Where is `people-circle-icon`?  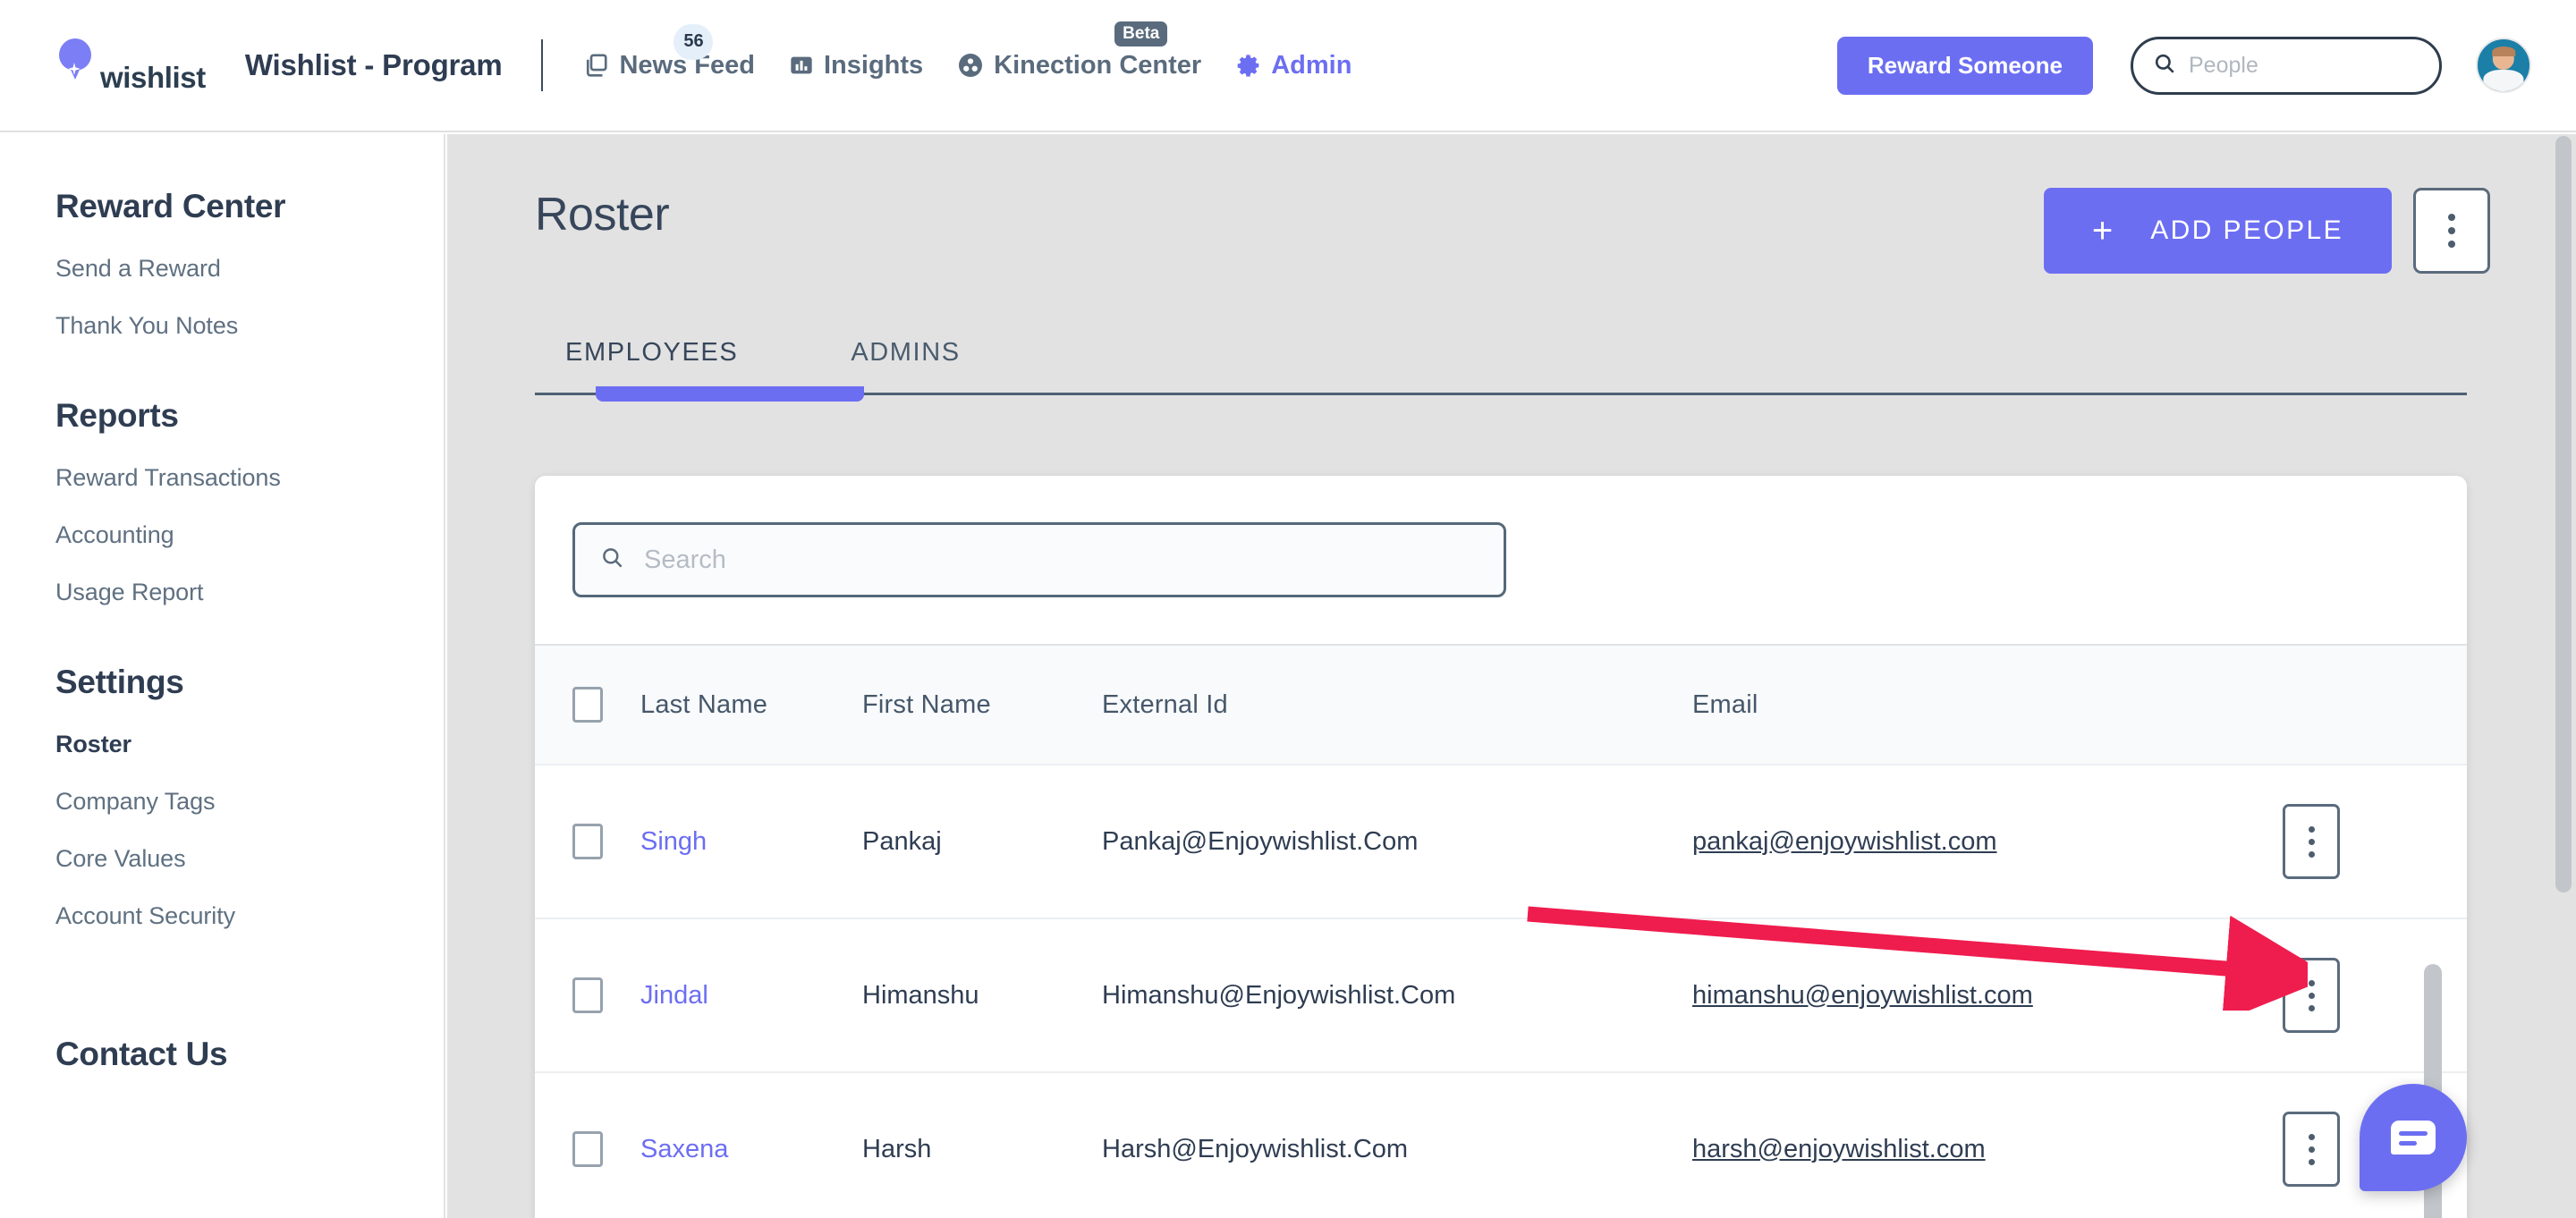 people-circle-icon is located at coordinates (970, 65).